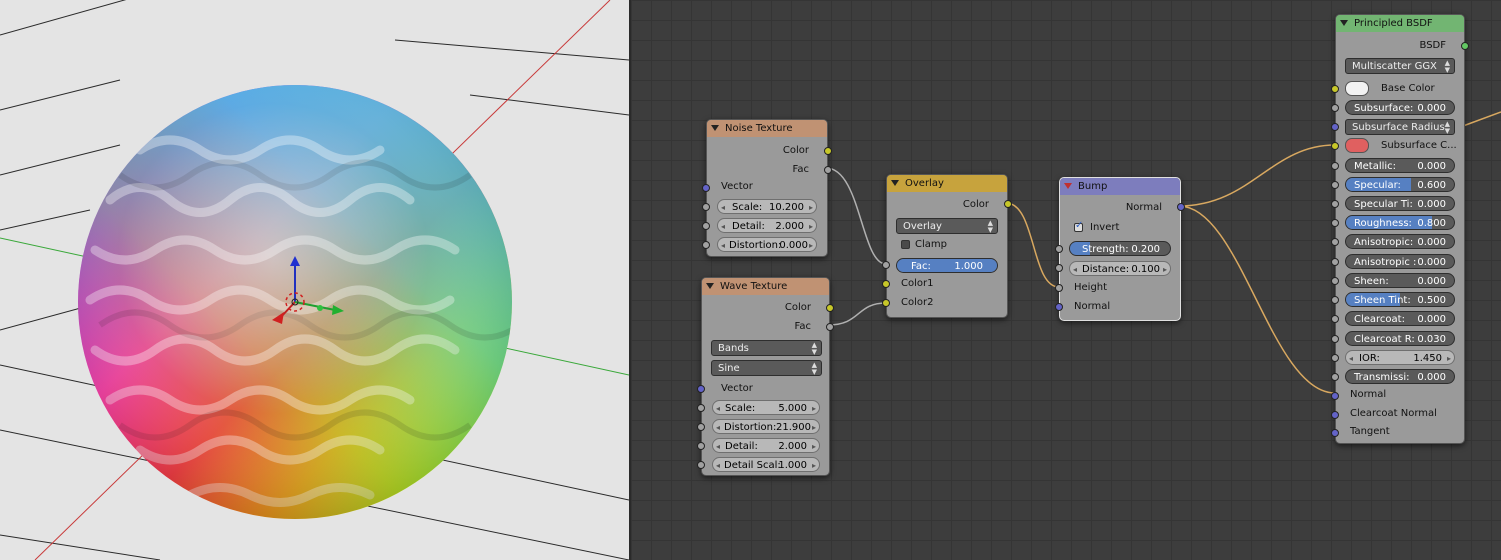 The height and width of the screenshot is (560, 1501). I want to click on wave-type-dropdown: Bands ▲ ▼, so click(766, 348).